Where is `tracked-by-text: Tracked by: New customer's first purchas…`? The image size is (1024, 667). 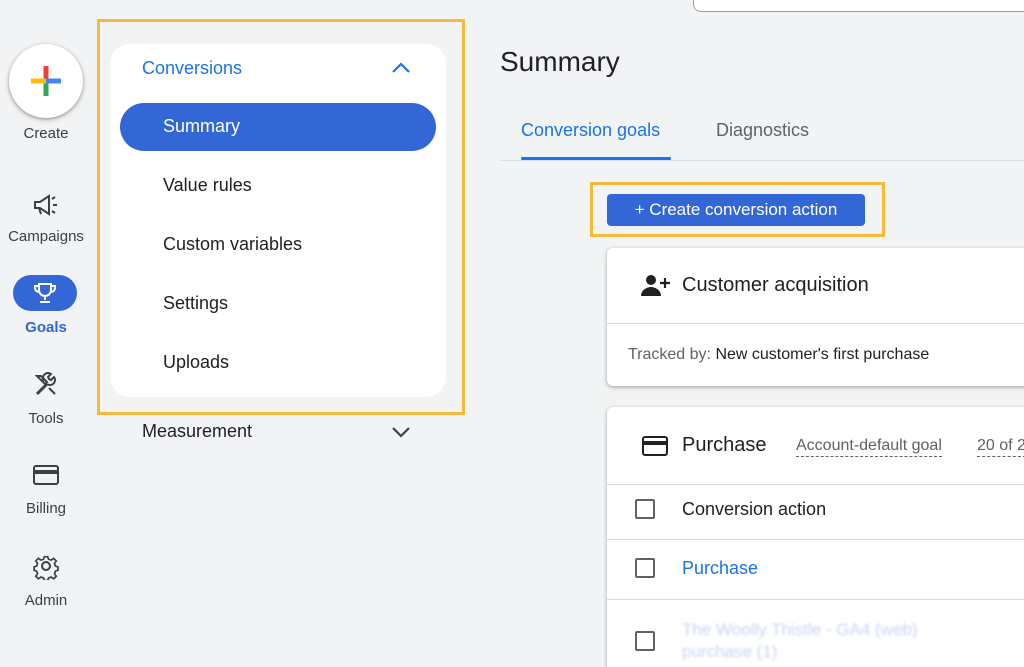
tracked-by-text: Tracked by: New customer's first purchas… is located at coordinates (778, 355).